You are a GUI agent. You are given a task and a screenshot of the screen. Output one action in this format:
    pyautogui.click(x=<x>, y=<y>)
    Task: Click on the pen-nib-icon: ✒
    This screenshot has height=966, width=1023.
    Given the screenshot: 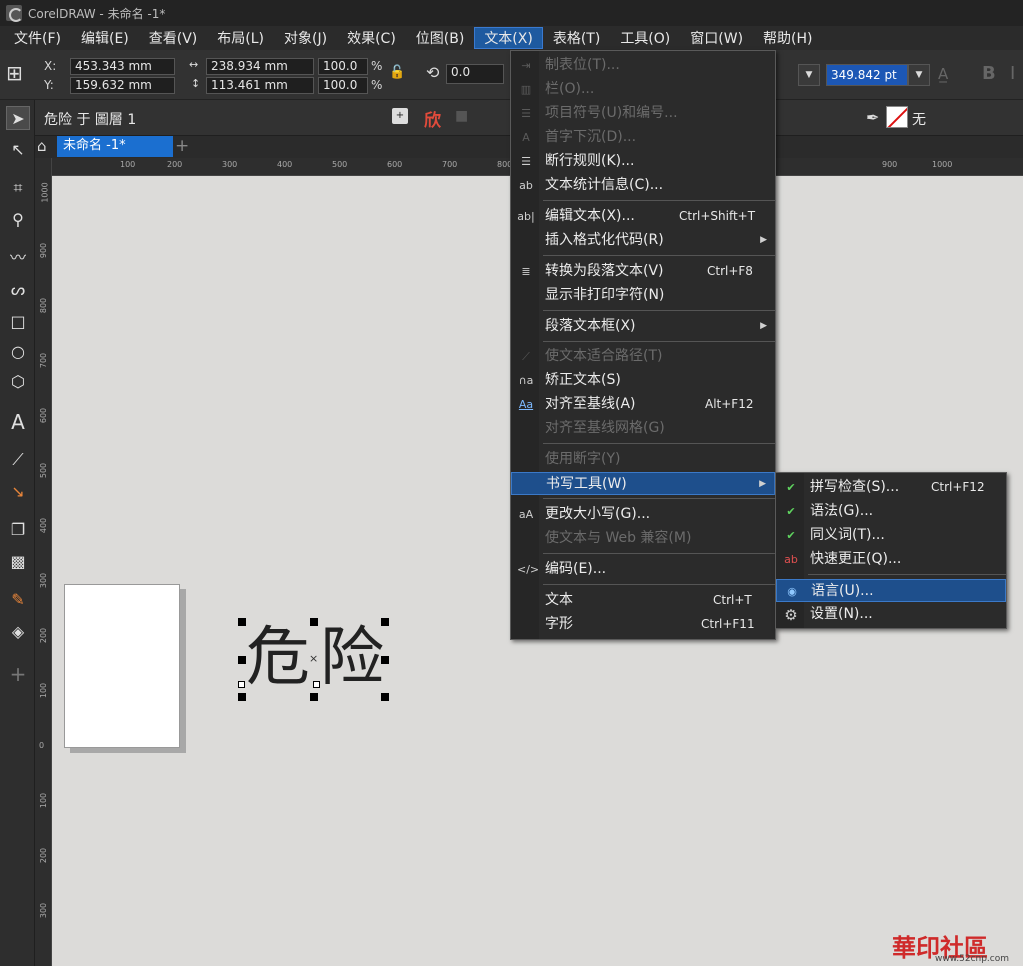 What is the action you would take?
    pyautogui.click(x=872, y=117)
    